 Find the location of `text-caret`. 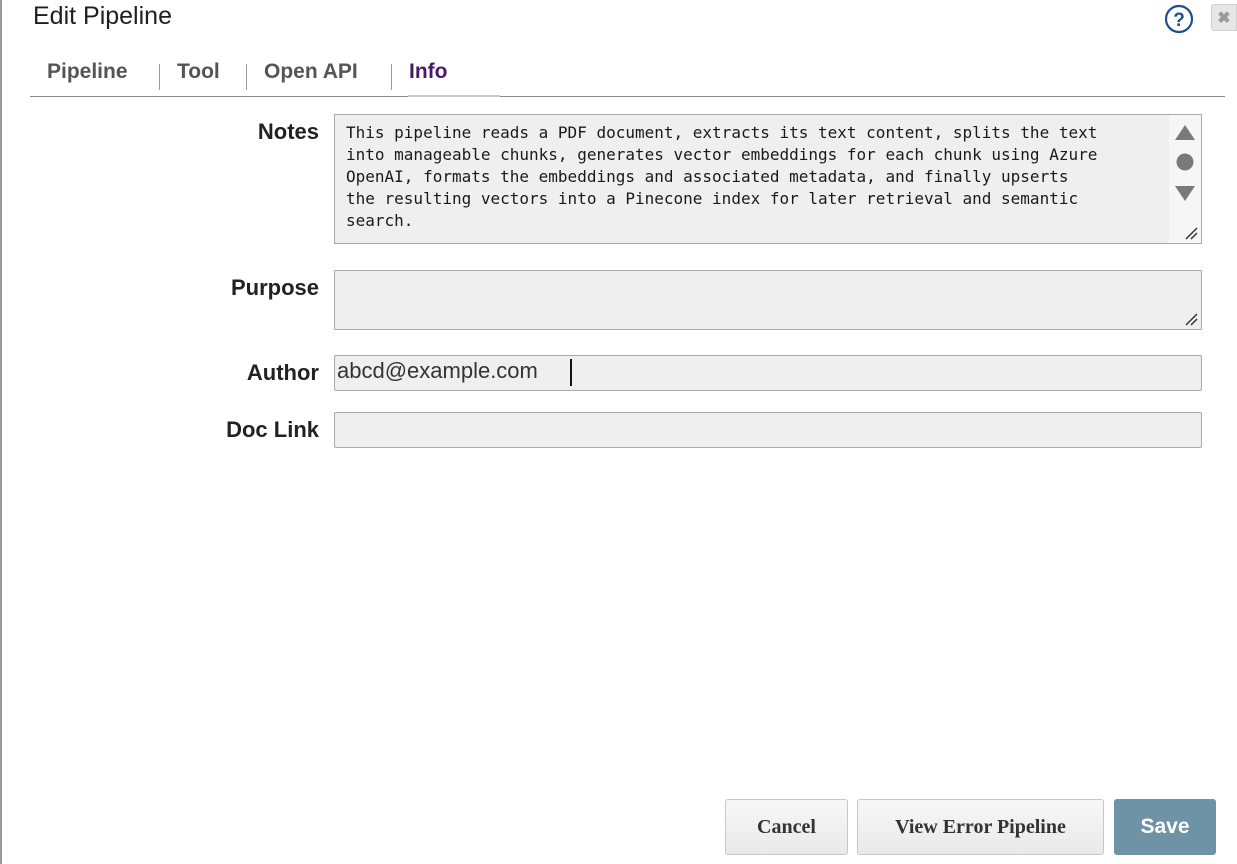

text-caret is located at coordinates (571, 372).